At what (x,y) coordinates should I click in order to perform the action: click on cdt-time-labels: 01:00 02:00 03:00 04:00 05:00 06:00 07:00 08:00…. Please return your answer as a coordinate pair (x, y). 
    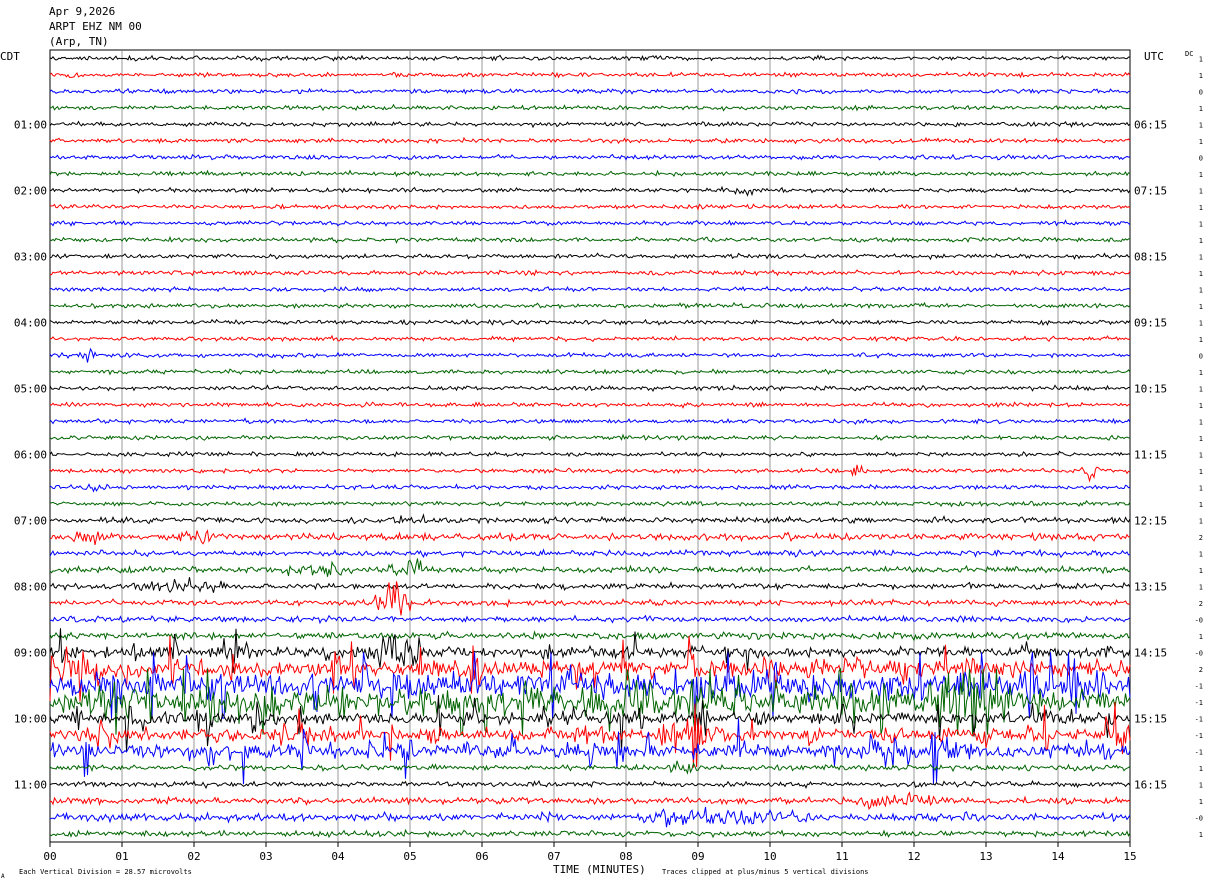
    Looking at the image, I should click on (30, 454).